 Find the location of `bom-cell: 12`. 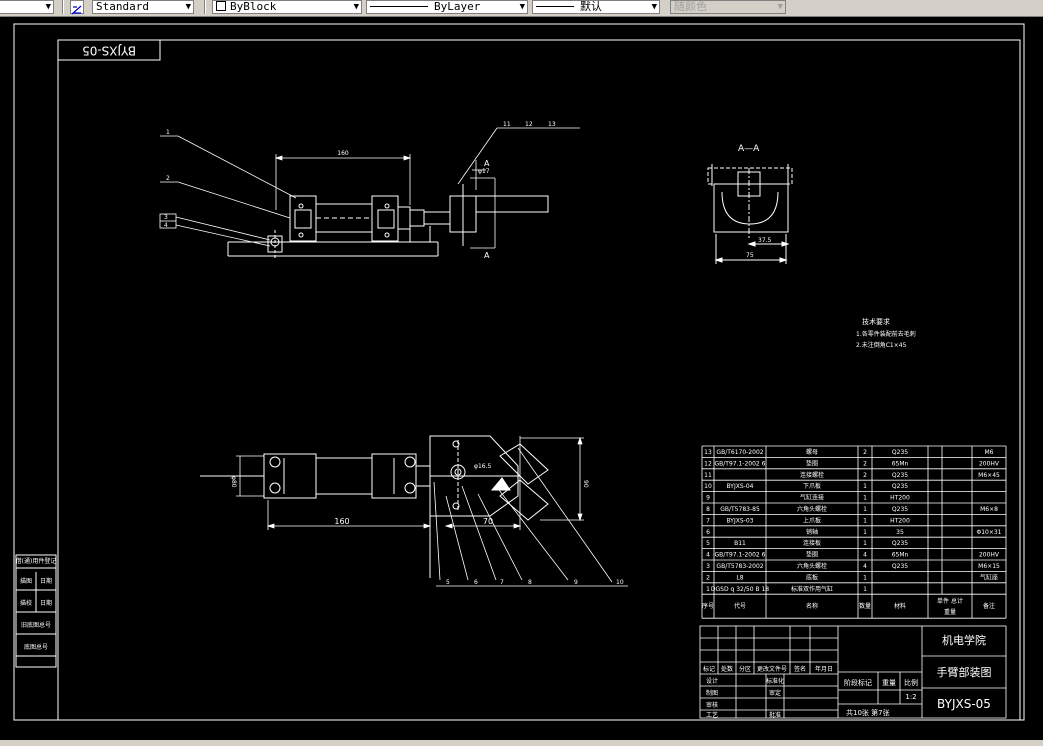

bom-cell: 12 is located at coordinates (708, 463).